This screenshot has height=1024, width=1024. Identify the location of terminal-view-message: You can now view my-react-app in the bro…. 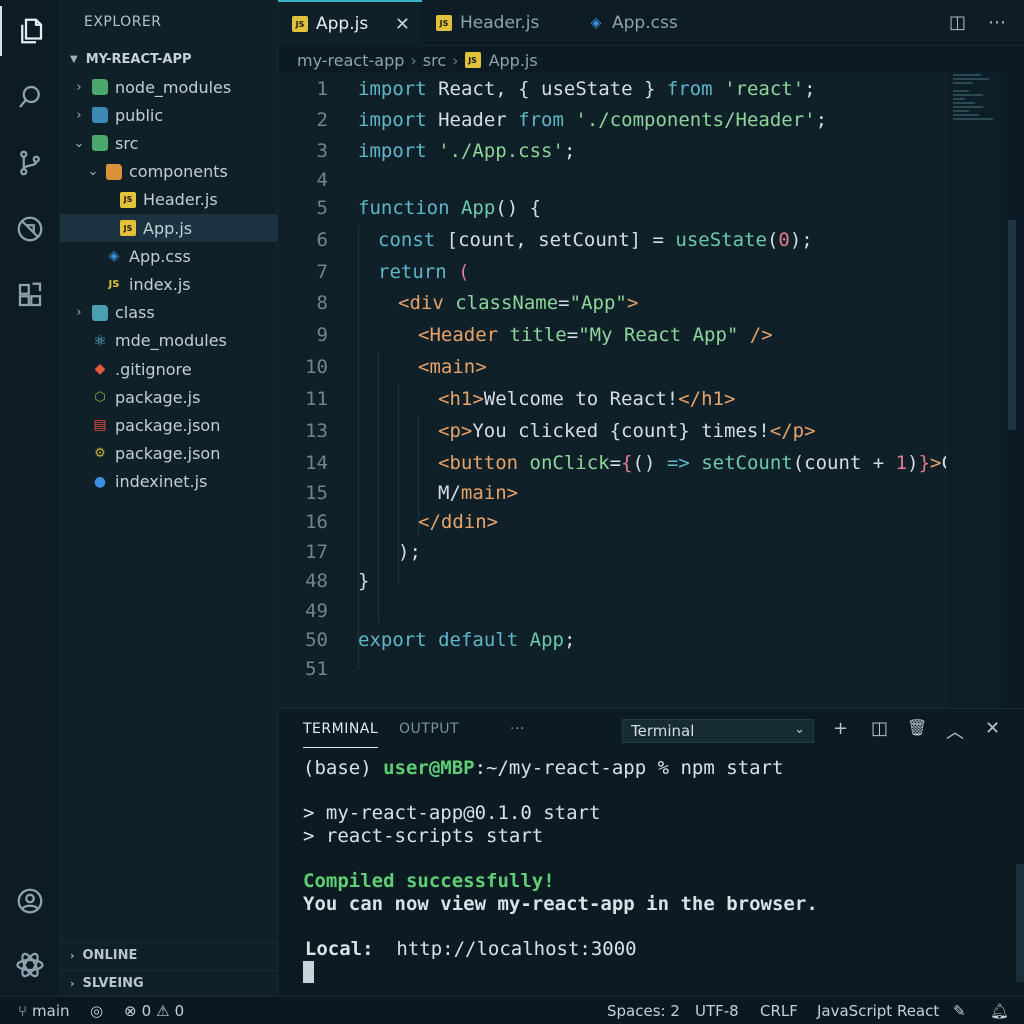
(560, 904).